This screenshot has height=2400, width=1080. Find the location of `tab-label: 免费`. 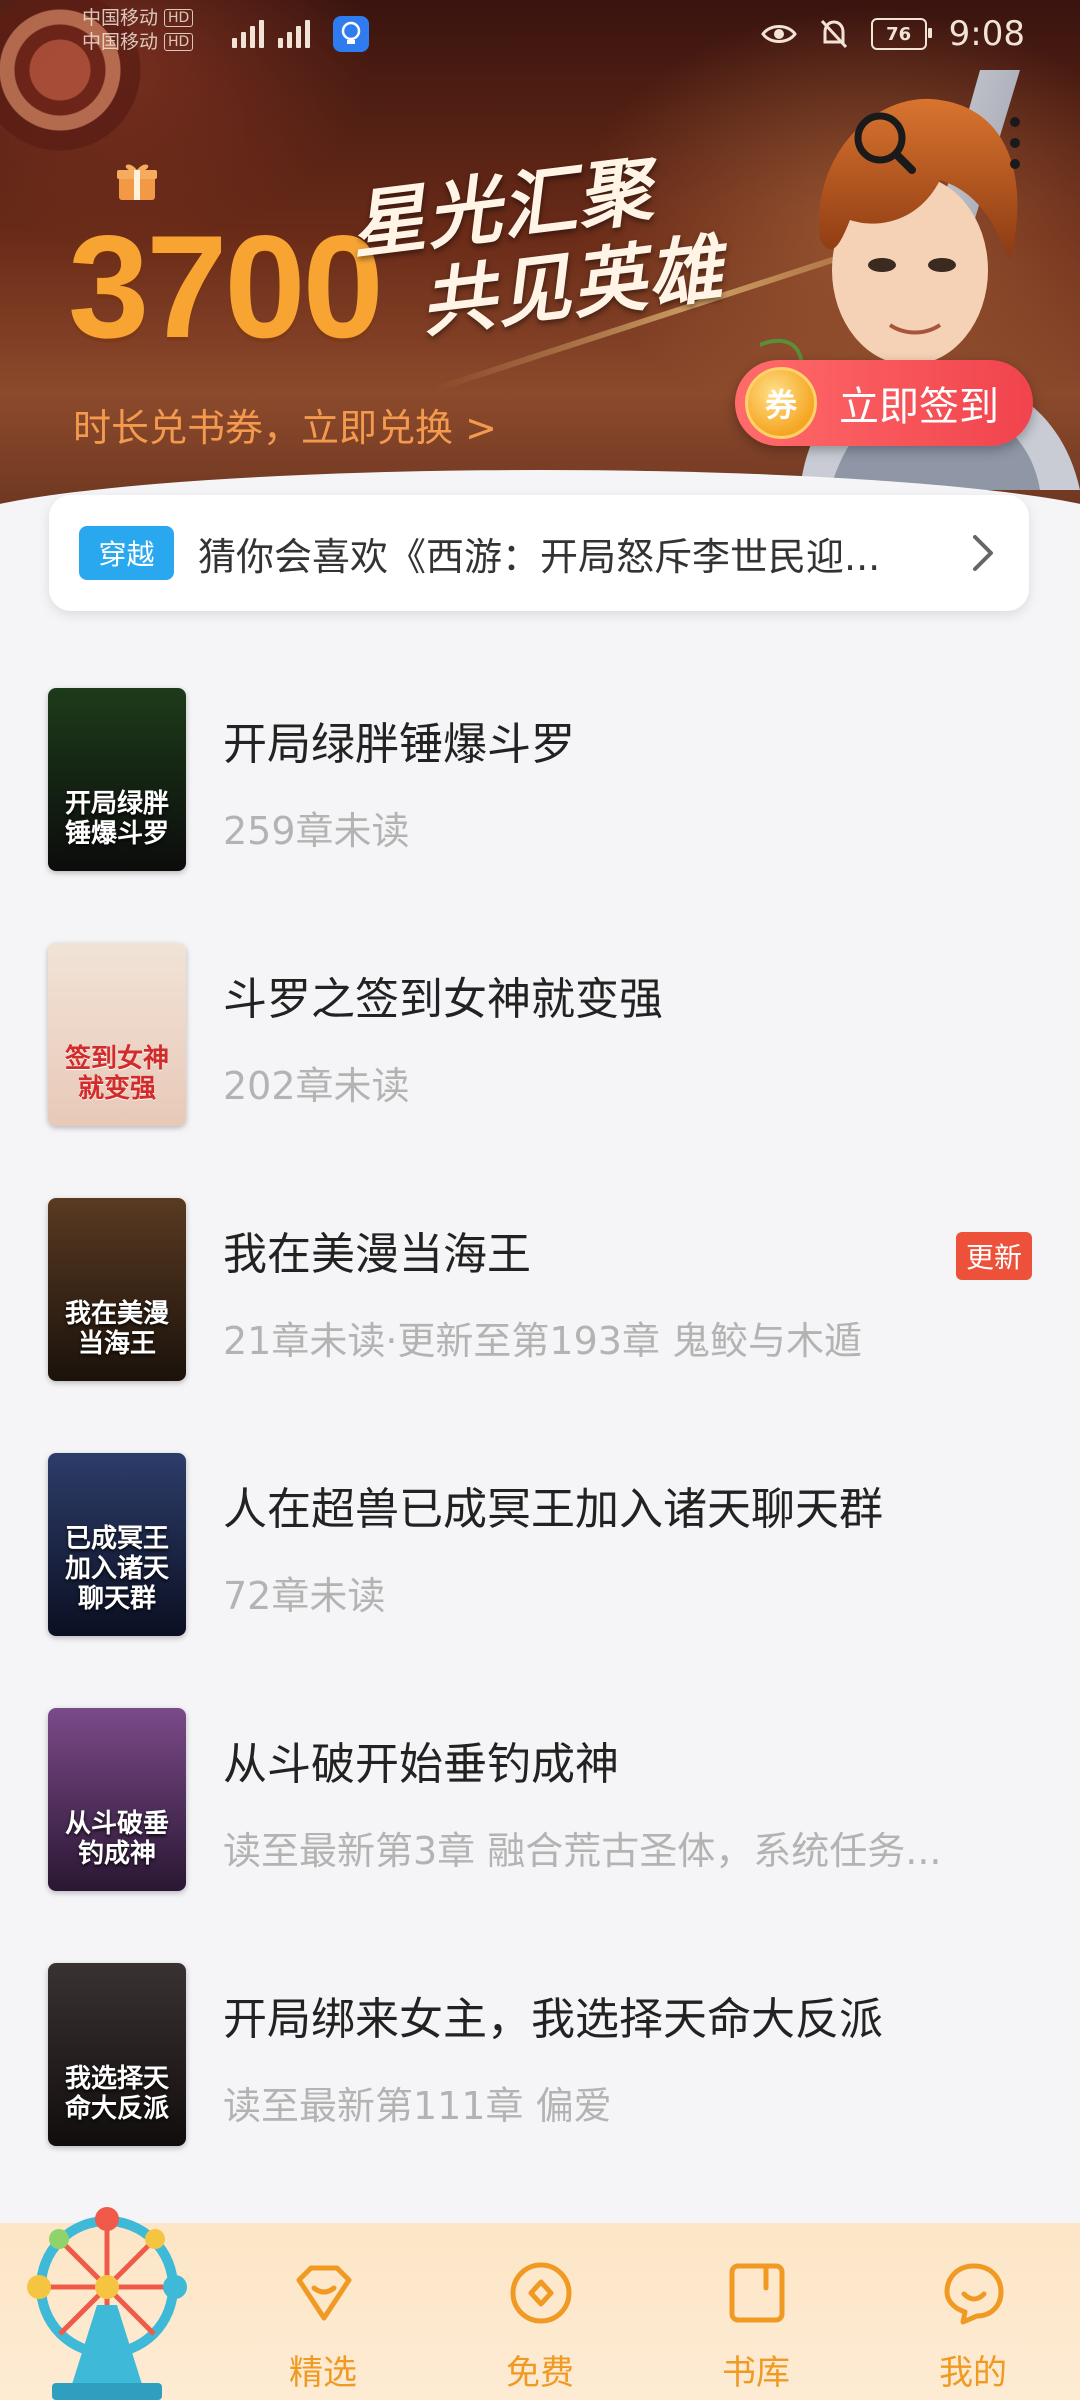

tab-label: 免费 is located at coordinates (540, 2373).